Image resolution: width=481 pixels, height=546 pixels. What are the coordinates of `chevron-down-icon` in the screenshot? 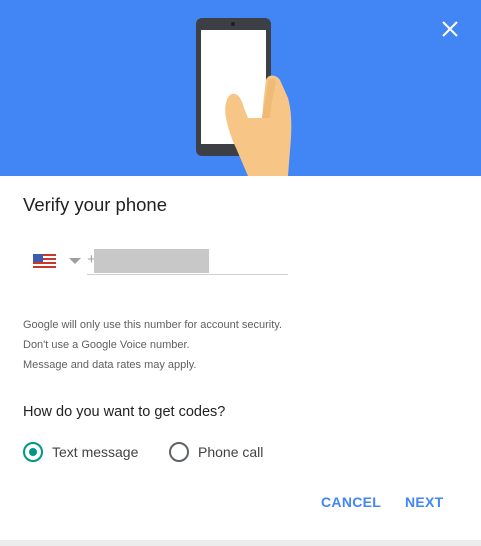 It's located at (75, 261).